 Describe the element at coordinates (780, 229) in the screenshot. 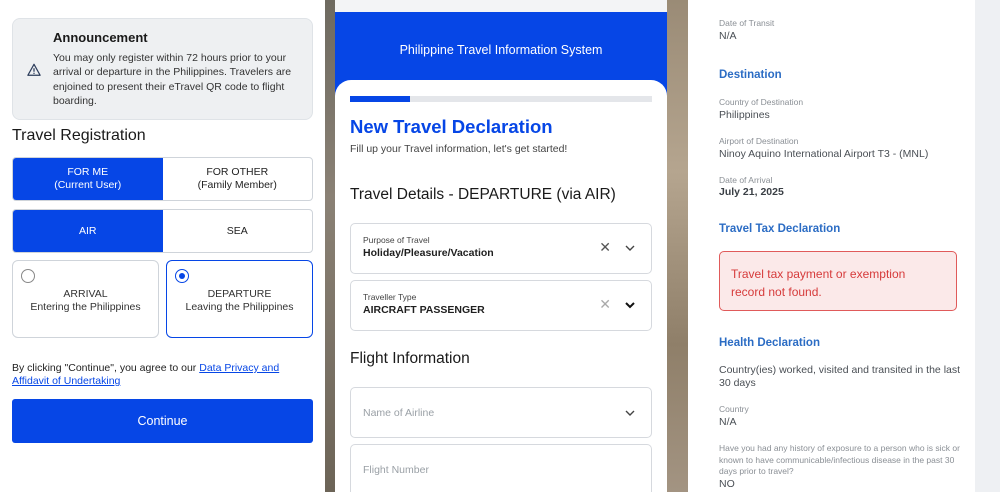

I see `travel-tax-heading: Travel Tax Declaration` at that location.